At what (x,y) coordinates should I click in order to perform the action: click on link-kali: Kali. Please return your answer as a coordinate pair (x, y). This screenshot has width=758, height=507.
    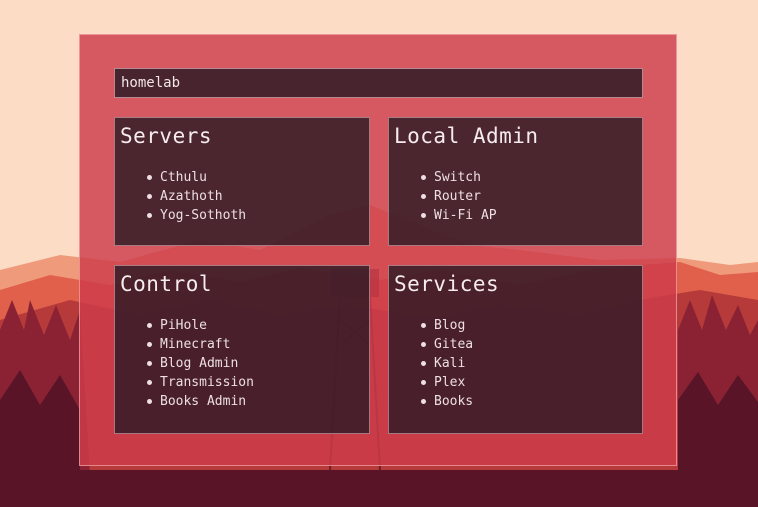
    Looking at the image, I should click on (446, 363).